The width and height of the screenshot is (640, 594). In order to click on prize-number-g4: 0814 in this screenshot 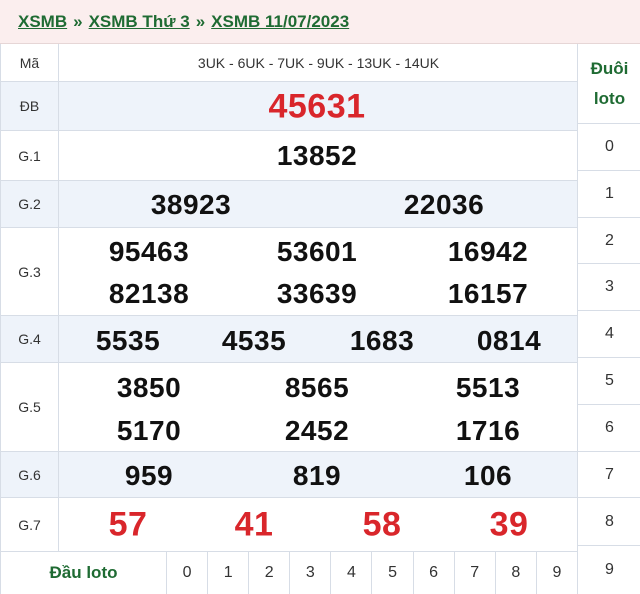, I will do `click(509, 340)`.